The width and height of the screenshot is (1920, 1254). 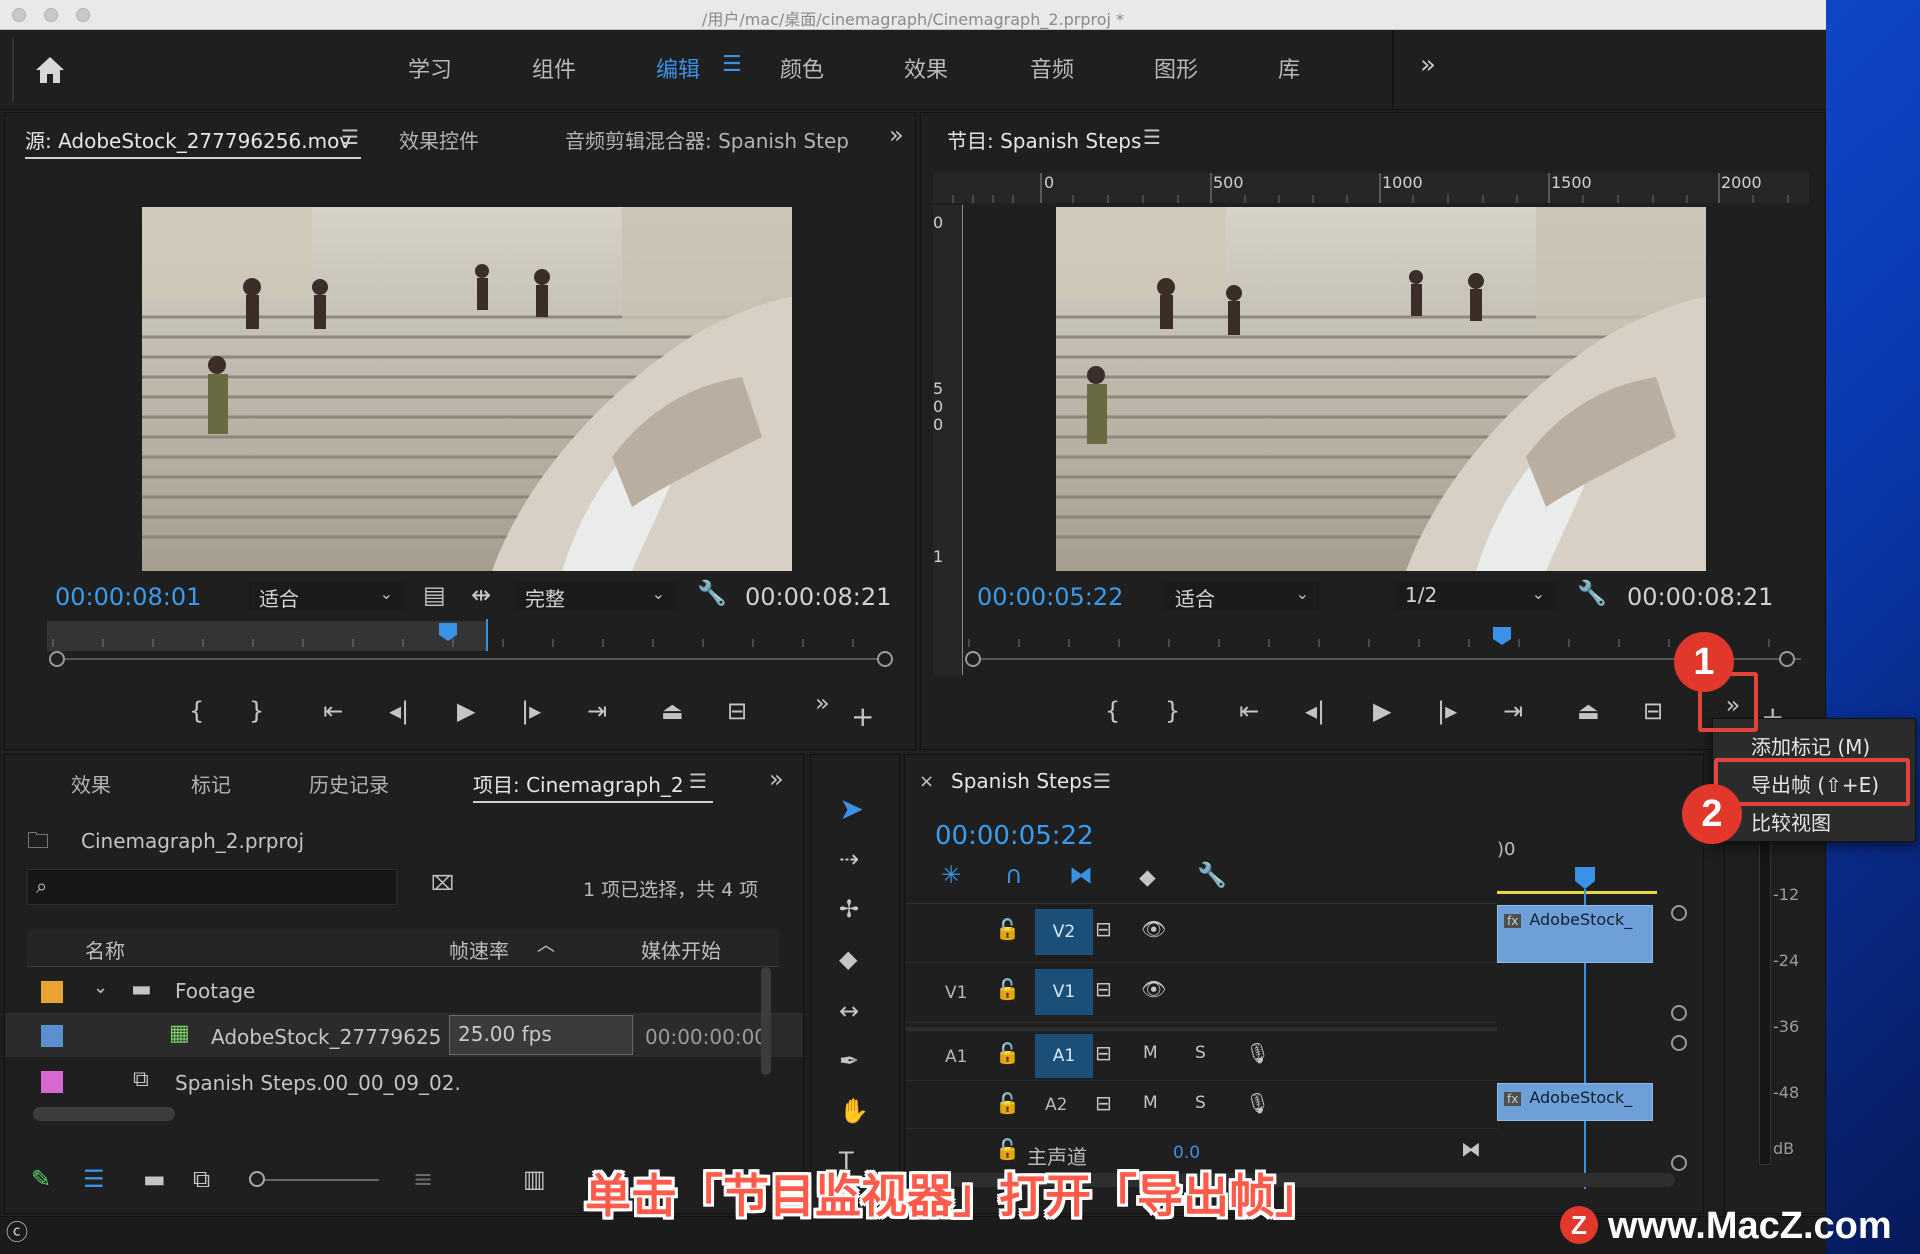 What do you see at coordinates (1475, 596) in the screenshot?
I see `program-resolution-select: 1/2 ⌄` at bounding box center [1475, 596].